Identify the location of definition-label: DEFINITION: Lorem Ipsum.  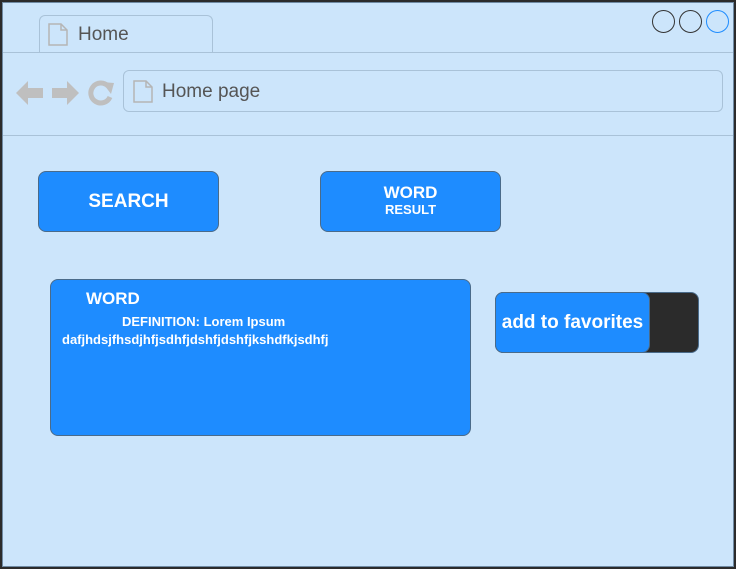
(204, 321).